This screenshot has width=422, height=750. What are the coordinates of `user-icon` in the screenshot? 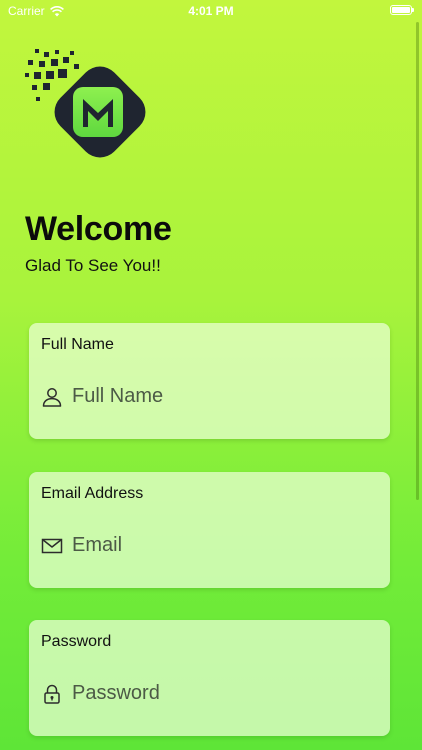 It's located at (52, 397).